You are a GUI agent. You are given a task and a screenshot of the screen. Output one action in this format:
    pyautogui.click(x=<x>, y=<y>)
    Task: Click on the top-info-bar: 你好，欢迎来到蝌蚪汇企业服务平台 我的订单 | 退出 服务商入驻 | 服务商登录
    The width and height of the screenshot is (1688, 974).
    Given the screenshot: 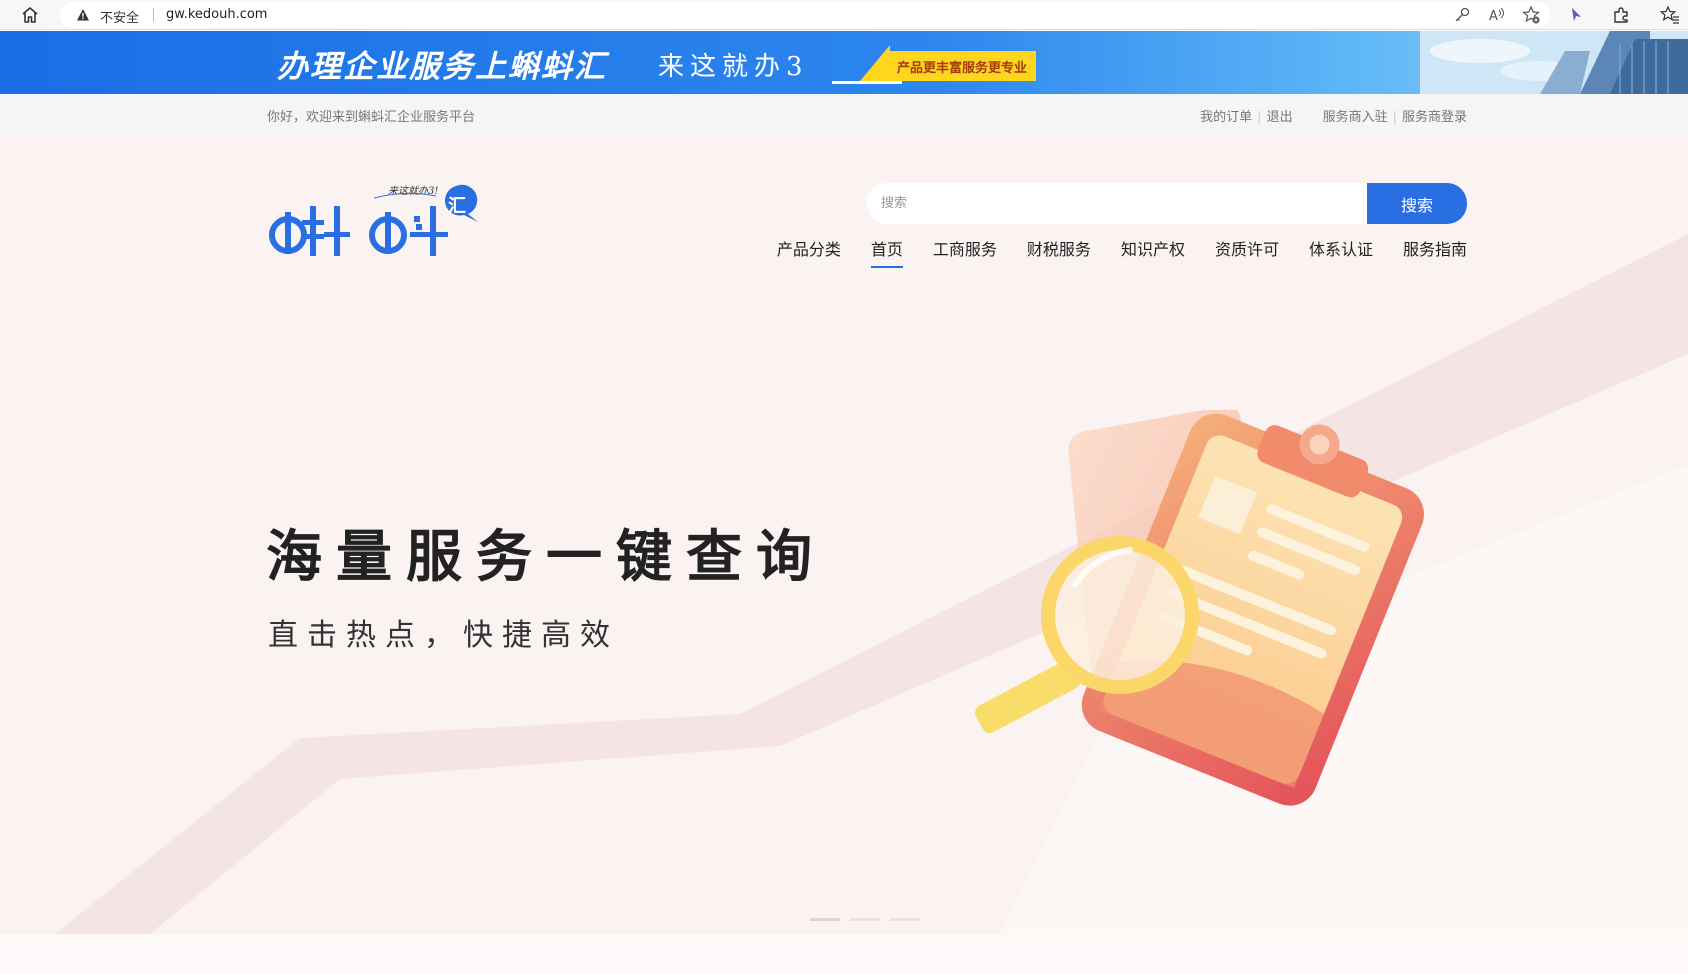 What is the action you would take?
    pyautogui.click(x=844, y=114)
    